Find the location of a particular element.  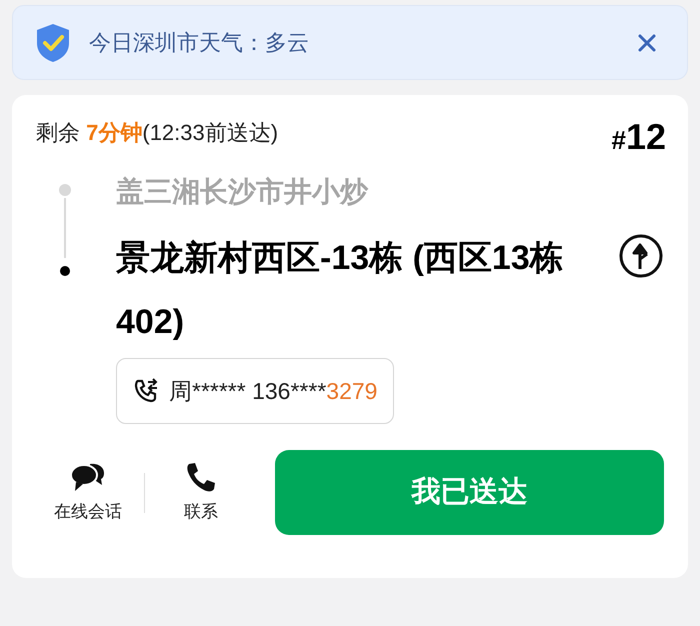

navigation-icon is located at coordinates (641, 256).